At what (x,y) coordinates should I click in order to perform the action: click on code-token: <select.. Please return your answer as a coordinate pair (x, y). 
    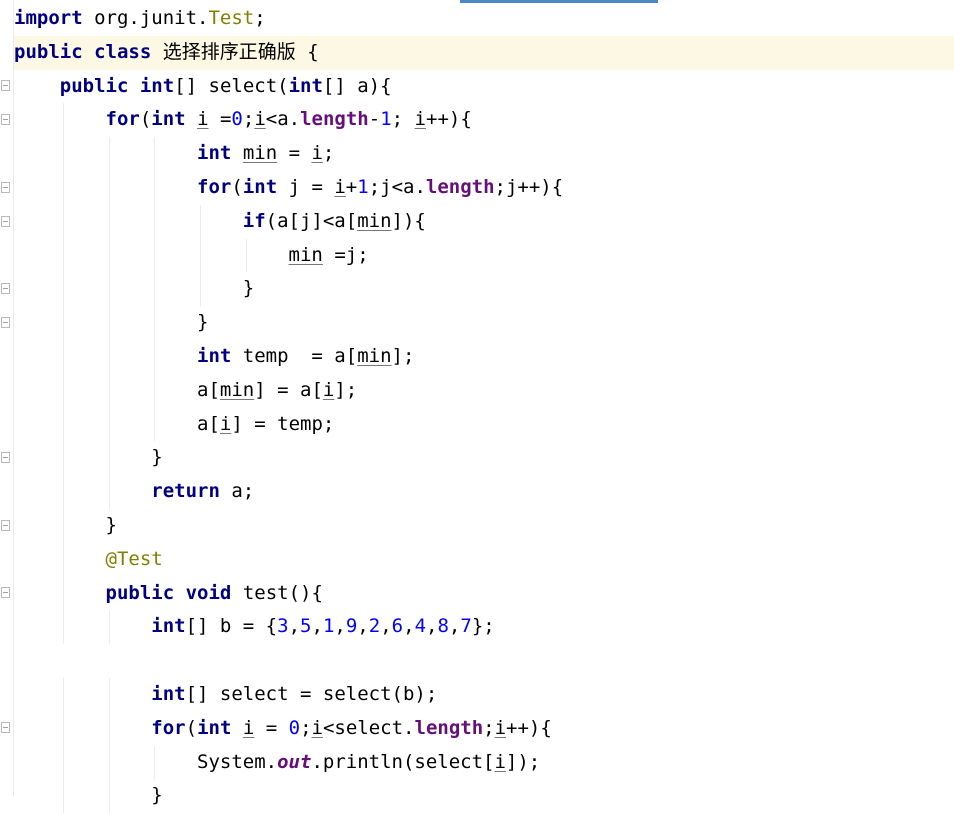
    Looking at the image, I should click on (368, 727).